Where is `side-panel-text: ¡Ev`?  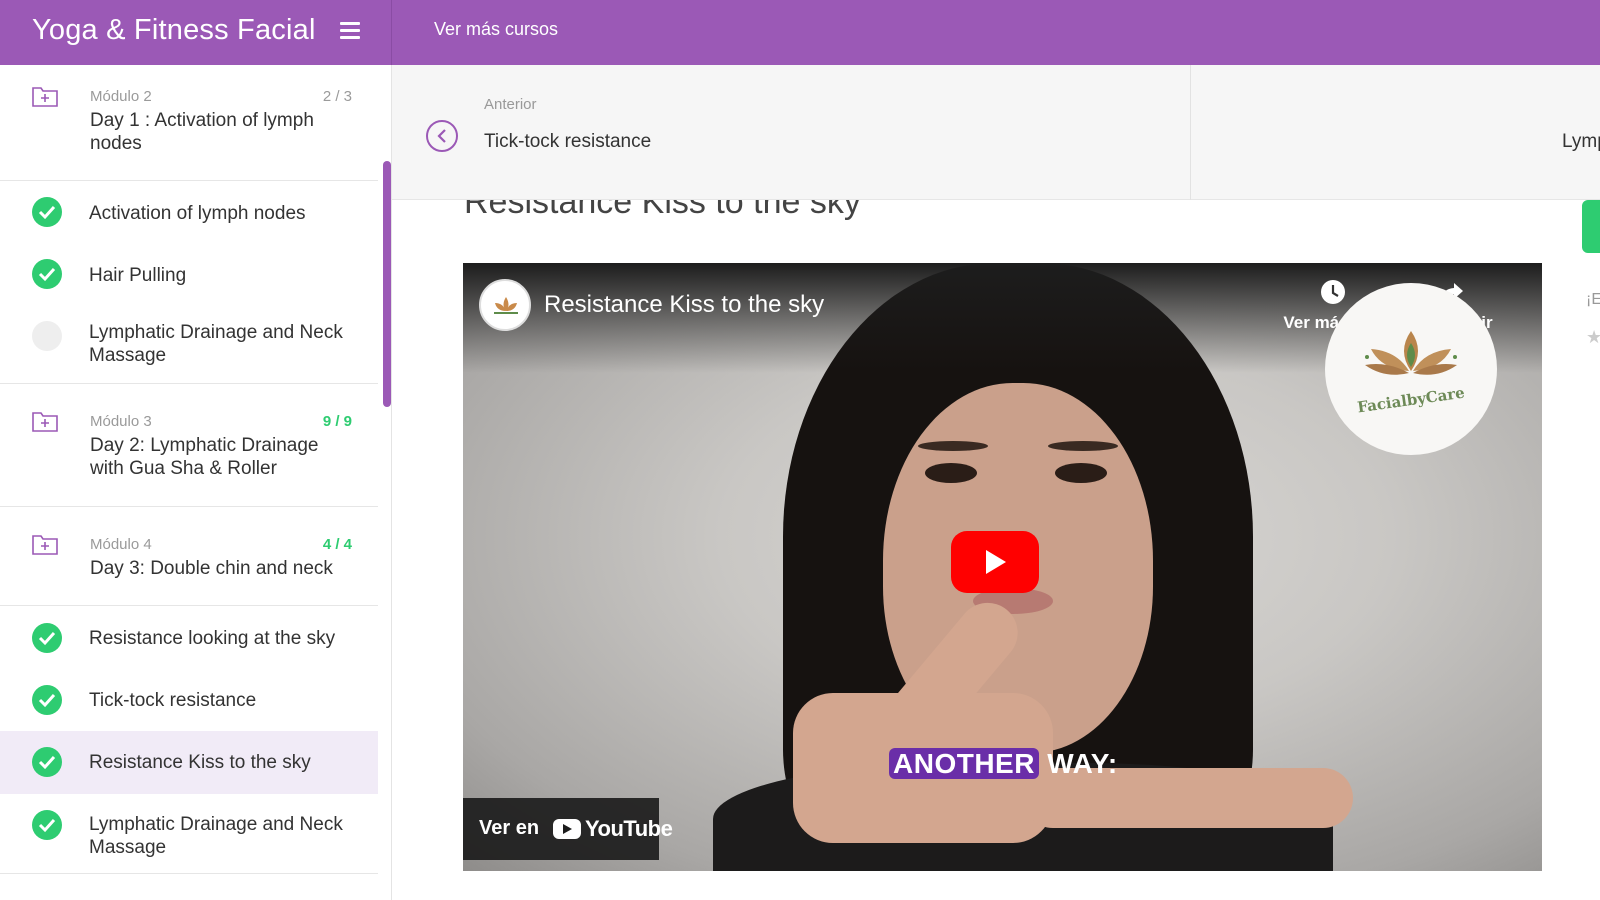
side-panel-text: ¡Ev is located at coordinates (1593, 299).